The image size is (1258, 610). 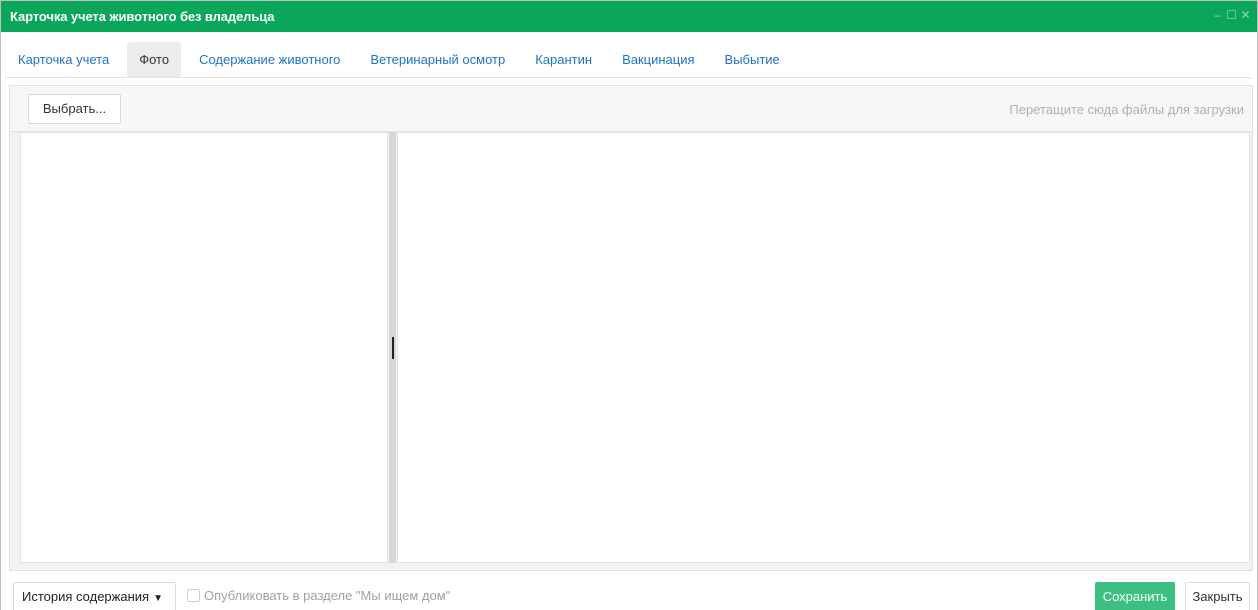 I want to click on window-controls: – ☐ ✕, so click(x=1231, y=15).